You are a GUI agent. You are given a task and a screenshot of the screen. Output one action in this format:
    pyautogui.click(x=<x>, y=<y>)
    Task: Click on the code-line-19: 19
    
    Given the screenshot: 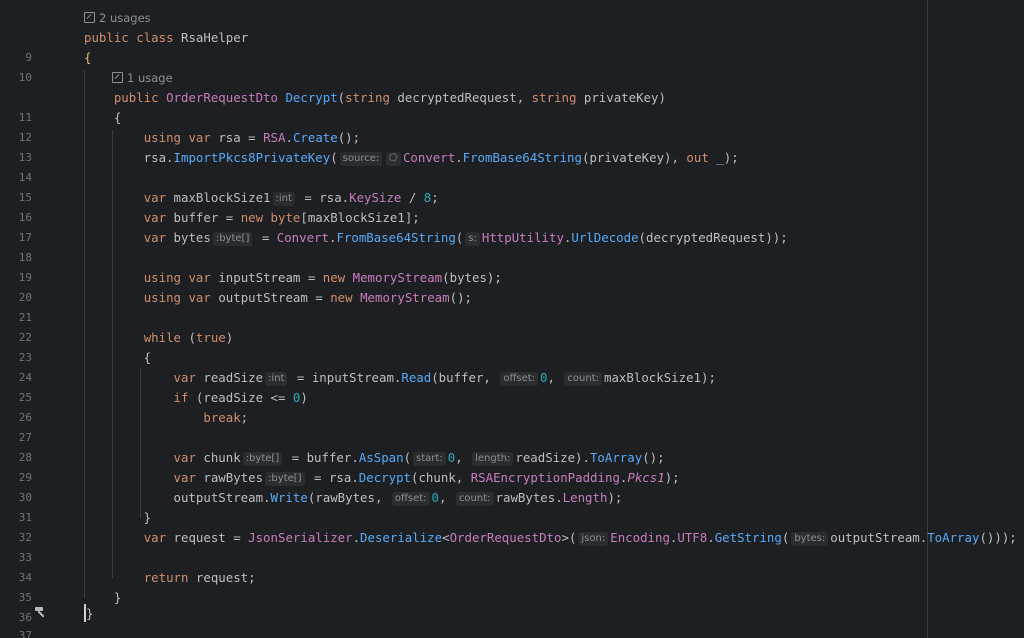 What is the action you would take?
    pyautogui.click(x=512, y=266)
    